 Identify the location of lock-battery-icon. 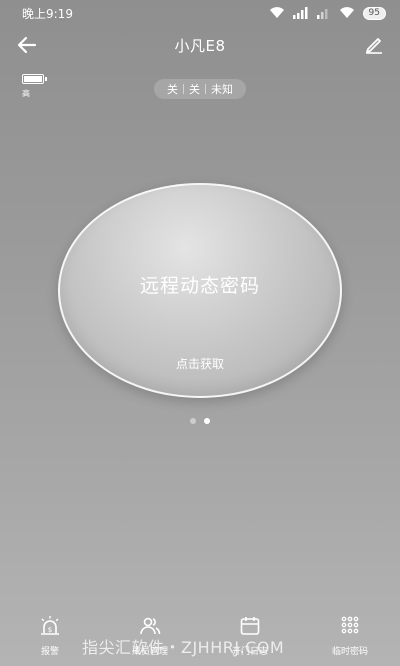
(34, 79).